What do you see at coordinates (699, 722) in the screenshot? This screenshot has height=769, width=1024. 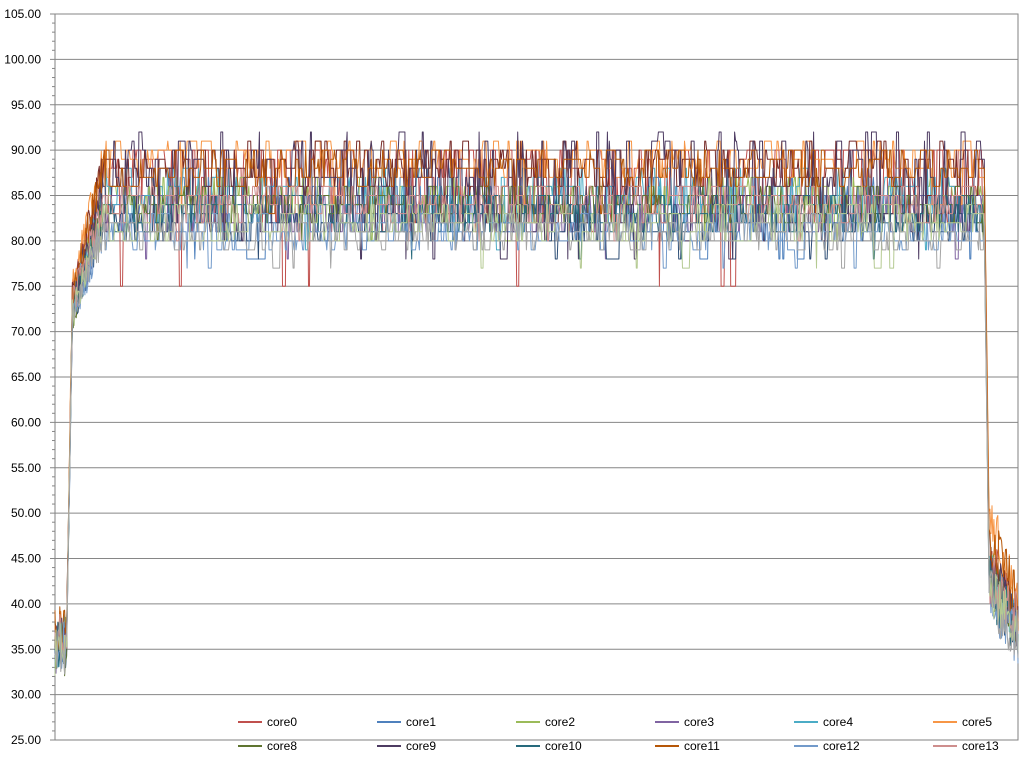 I see `legend-label: core3` at bounding box center [699, 722].